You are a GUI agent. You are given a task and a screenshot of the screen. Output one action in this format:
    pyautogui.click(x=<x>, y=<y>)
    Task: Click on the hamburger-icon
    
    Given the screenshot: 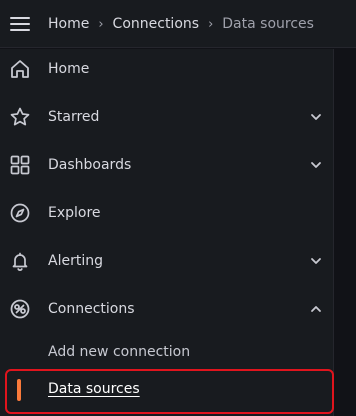 What is the action you would take?
    pyautogui.click(x=20, y=24)
    